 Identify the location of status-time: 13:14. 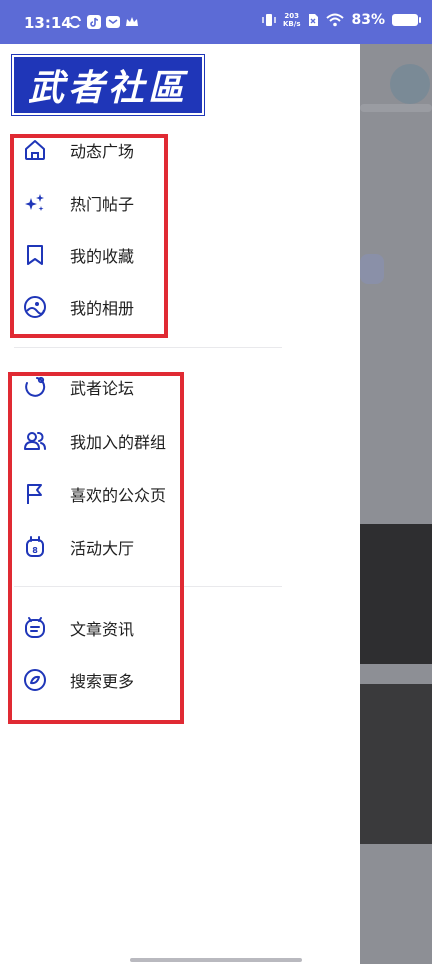
(48, 23).